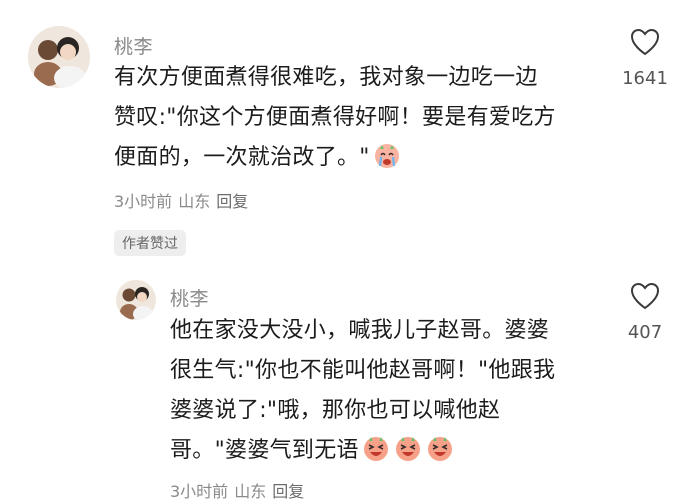 The height and width of the screenshot is (504, 690). I want to click on comment-line-text: 便面的，一次就治改了。", so click(242, 157).